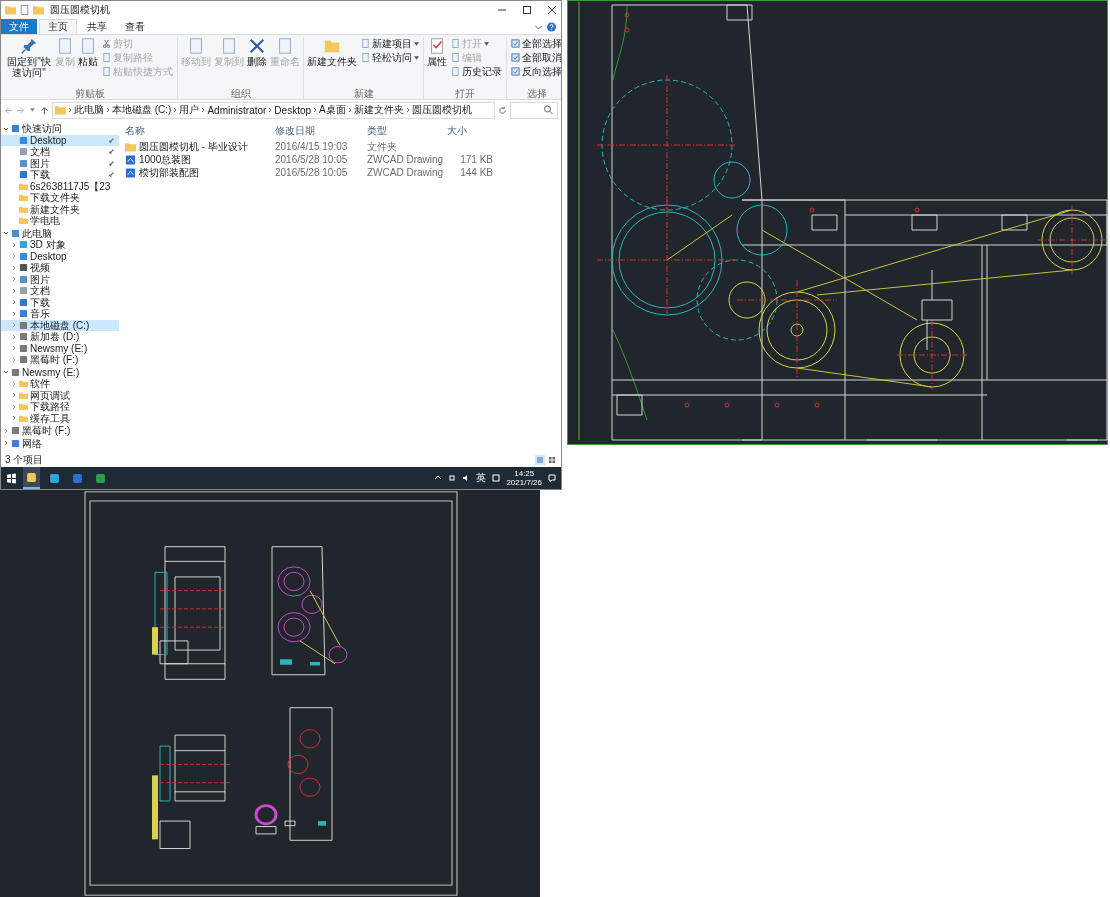  What do you see at coordinates (340, 172) in the screenshot?
I see `file-row: 模切部装配图 2016/5/28 10:05 ZWCAD Drawing 144 KB` at bounding box center [340, 172].